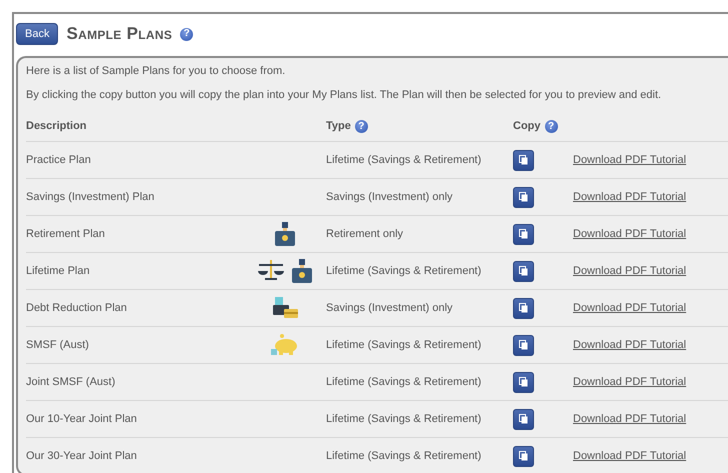 This screenshot has width=728, height=473. Describe the element at coordinates (119, 34) in the screenshot. I see `page-title: Sample Plans` at that location.